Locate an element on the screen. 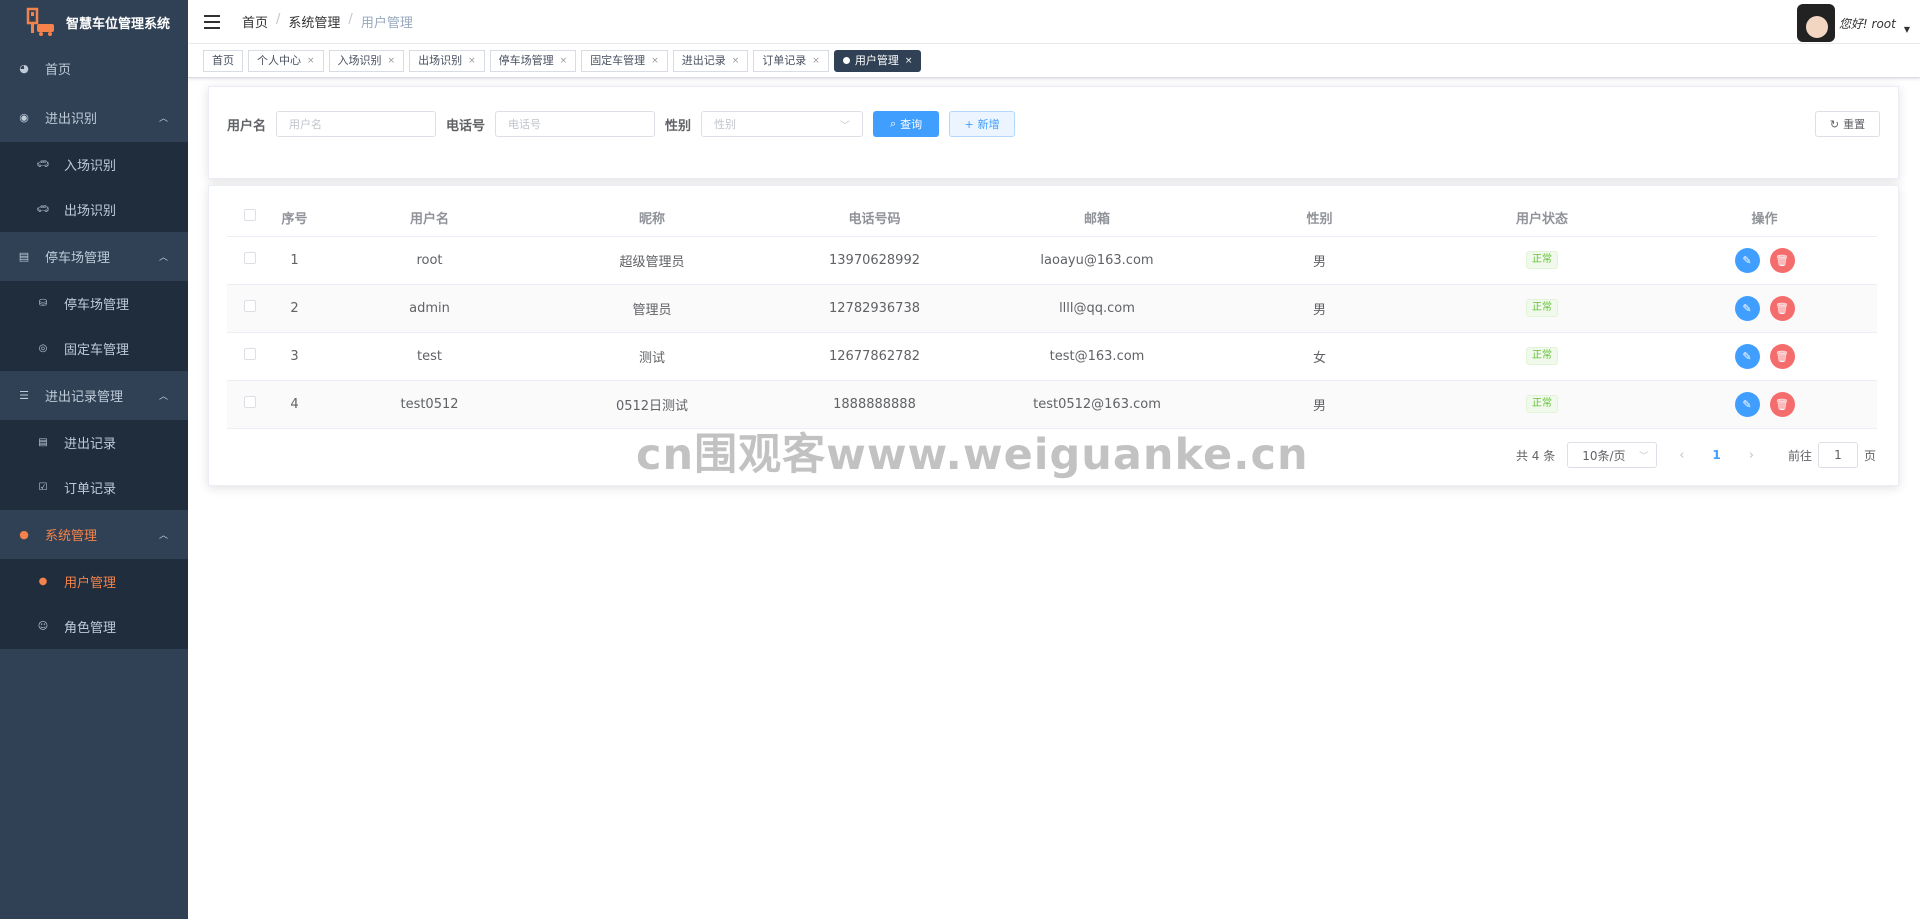 The height and width of the screenshot is (919, 1920). sidebar-item-order-records: ☑ 订单记录 is located at coordinates (94, 487).